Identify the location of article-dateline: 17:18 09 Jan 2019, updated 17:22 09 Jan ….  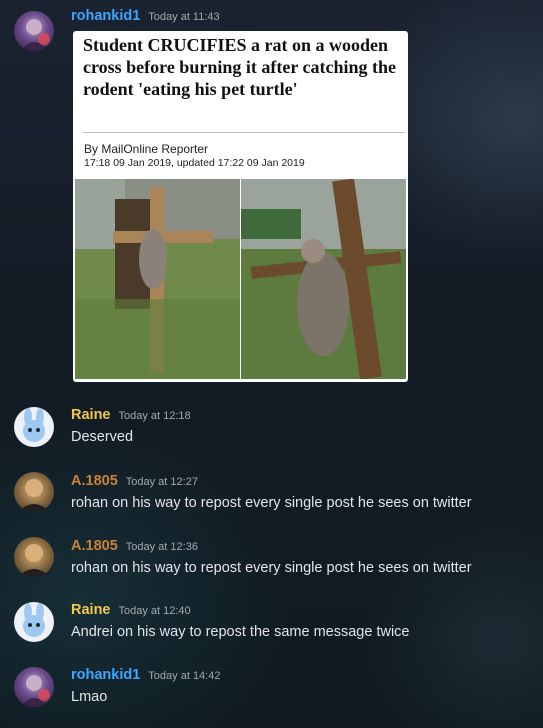
(194, 163).